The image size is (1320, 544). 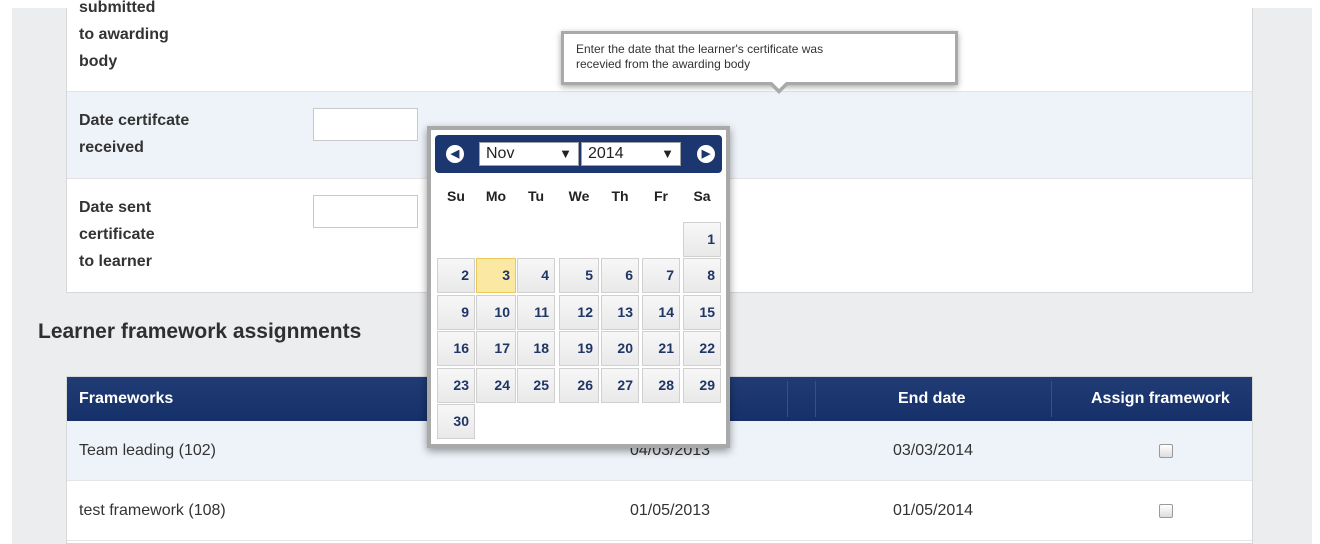 I want to click on weekday-label: Tu, so click(x=536, y=196).